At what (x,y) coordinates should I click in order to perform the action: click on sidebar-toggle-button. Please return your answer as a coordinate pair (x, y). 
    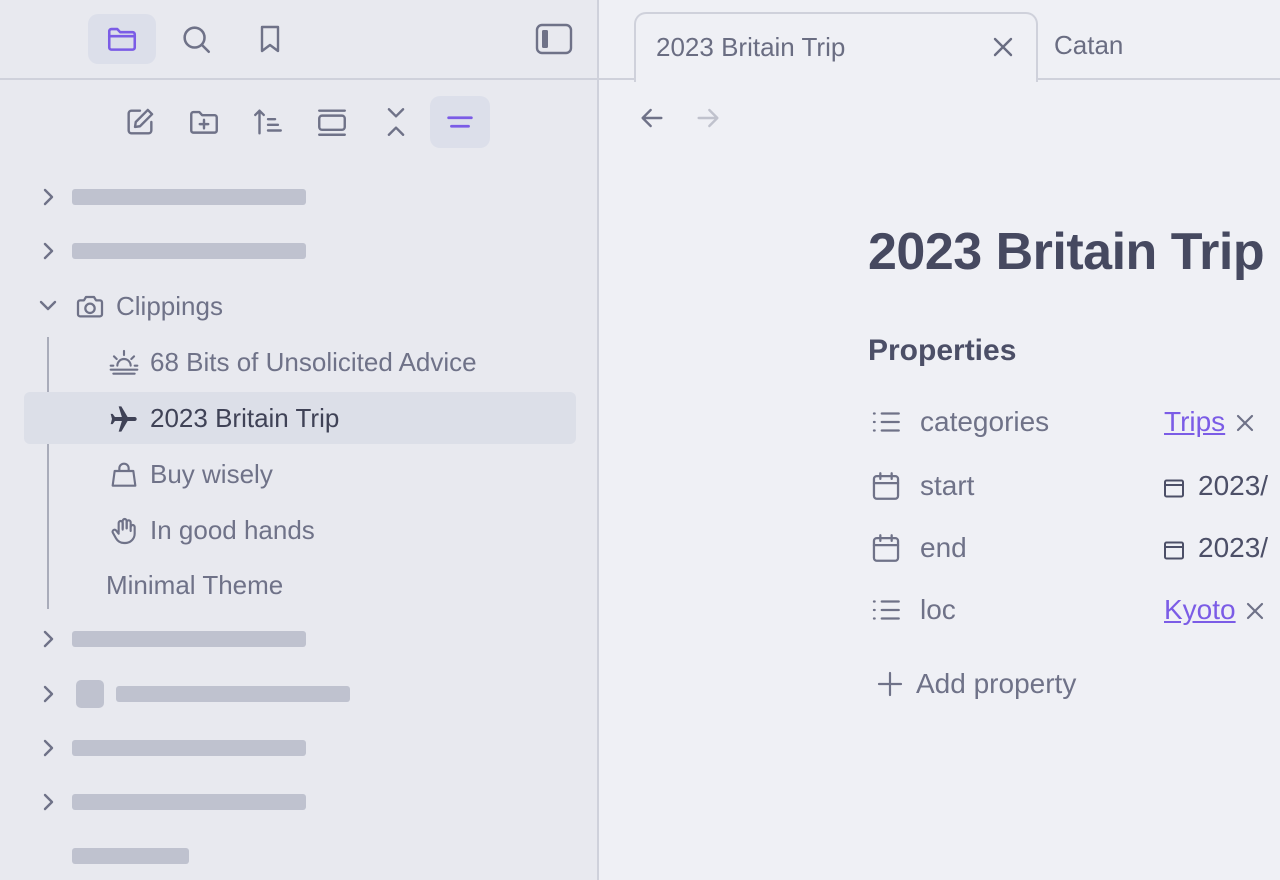
    Looking at the image, I should click on (554, 39).